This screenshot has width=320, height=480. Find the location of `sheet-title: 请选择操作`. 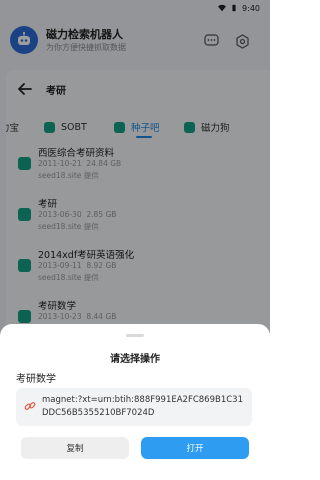

sheet-title: 请选择操作 is located at coordinates (135, 359).